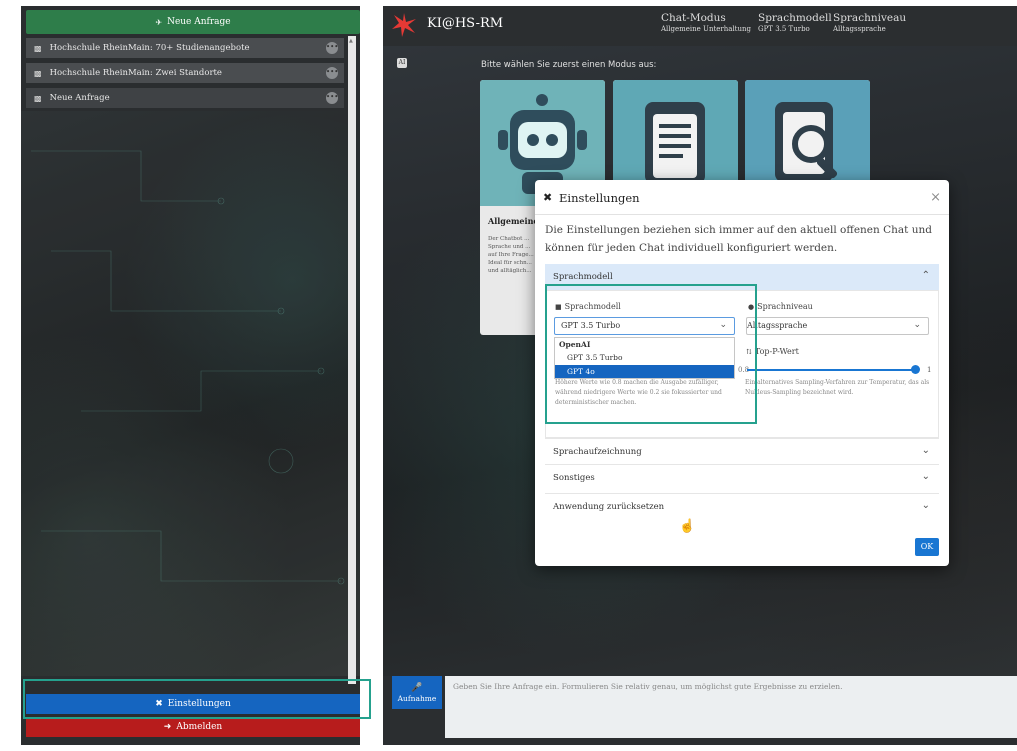 The image size is (1017, 751). What do you see at coordinates (870, 18) in the screenshot?
I see `level-title: Sprachniveau` at bounding box center [870, 18].